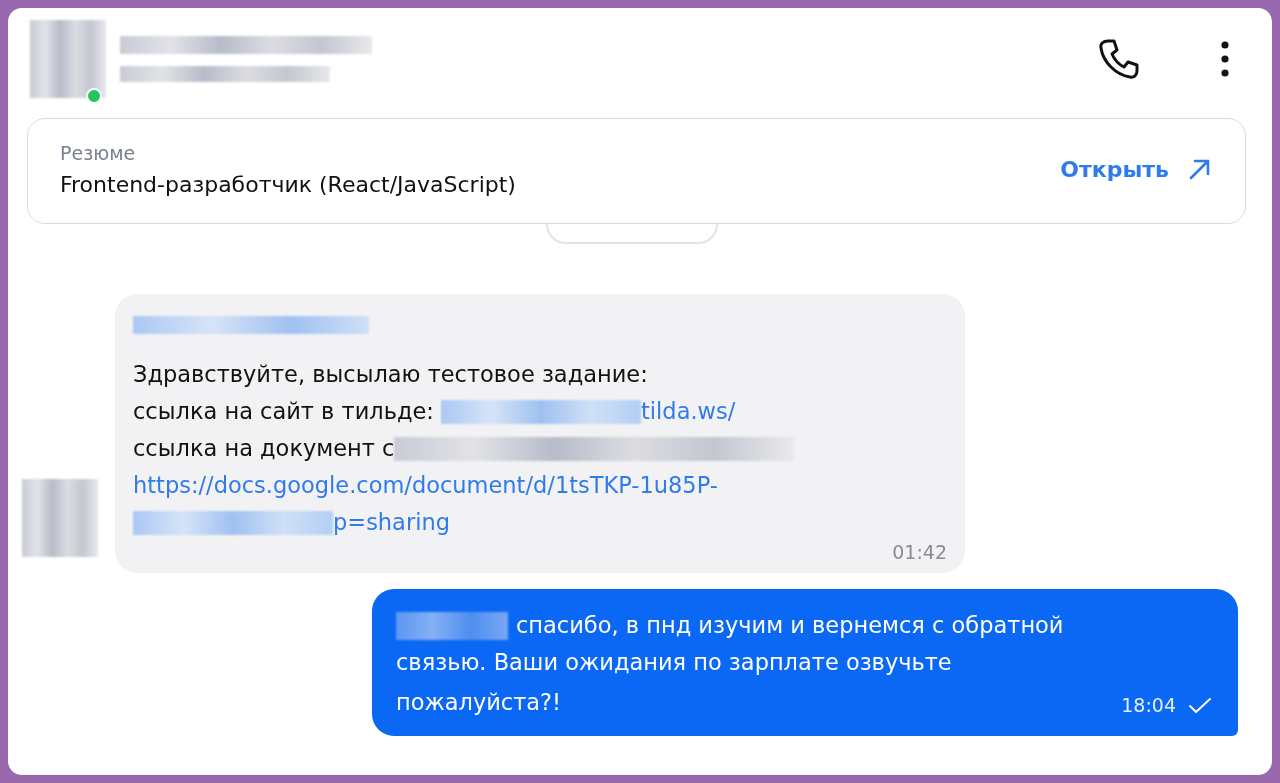 This screenshot has height=783, width=1280. What do you see at coordinates (688, 411) in the screenshot?
I see `message-link: tilda.ws/` at bounding box center [688, 411].